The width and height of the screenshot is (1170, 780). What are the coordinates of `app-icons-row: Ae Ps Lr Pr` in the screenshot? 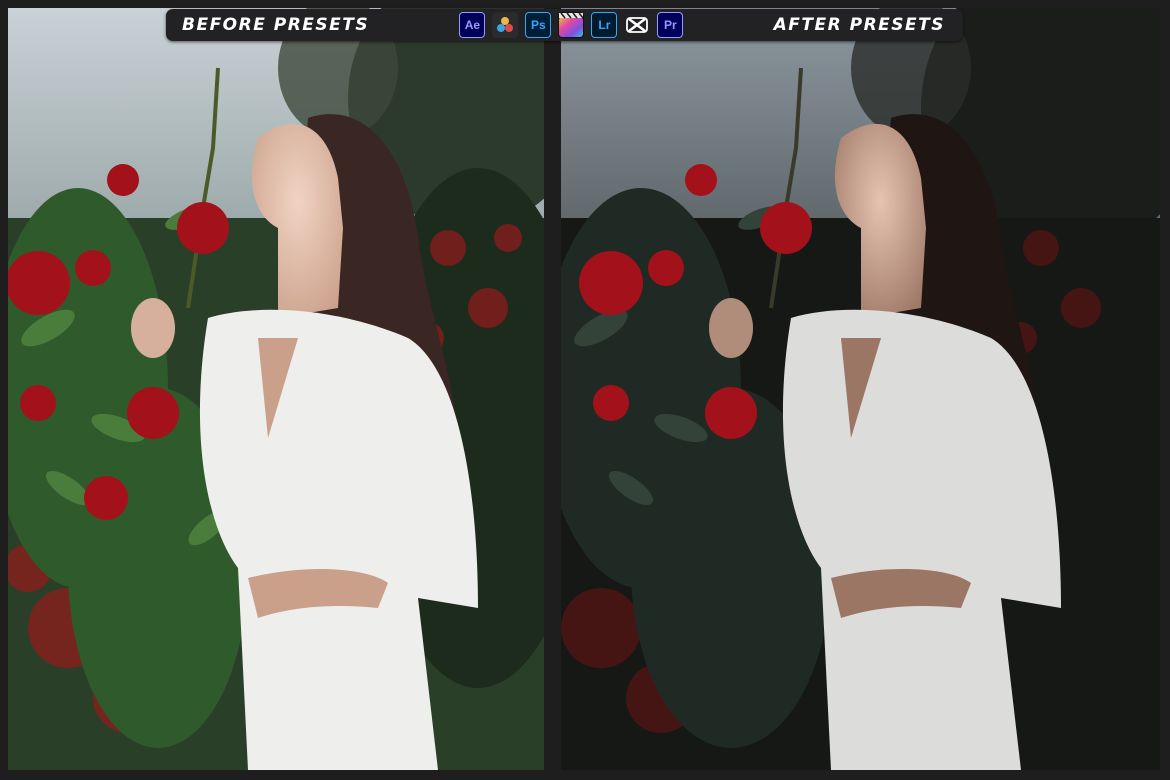 It's located at (571, 25).